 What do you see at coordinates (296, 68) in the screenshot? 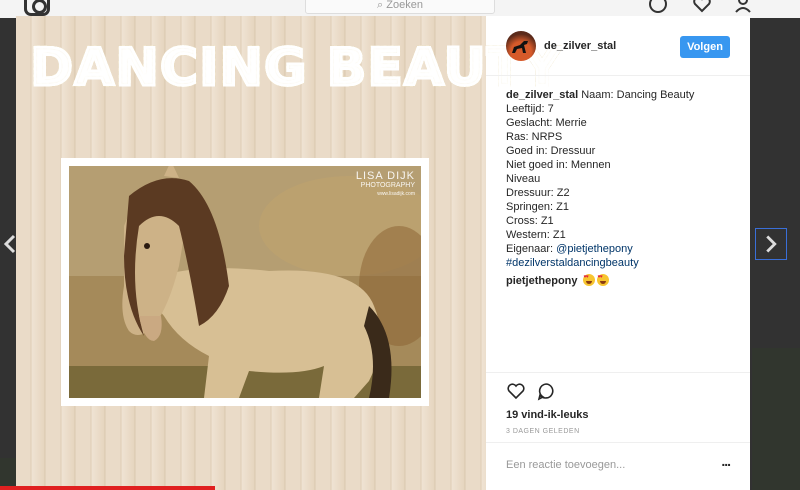
I see `image-title: DANCING BEAUTY` at bounding box center [296, 68].